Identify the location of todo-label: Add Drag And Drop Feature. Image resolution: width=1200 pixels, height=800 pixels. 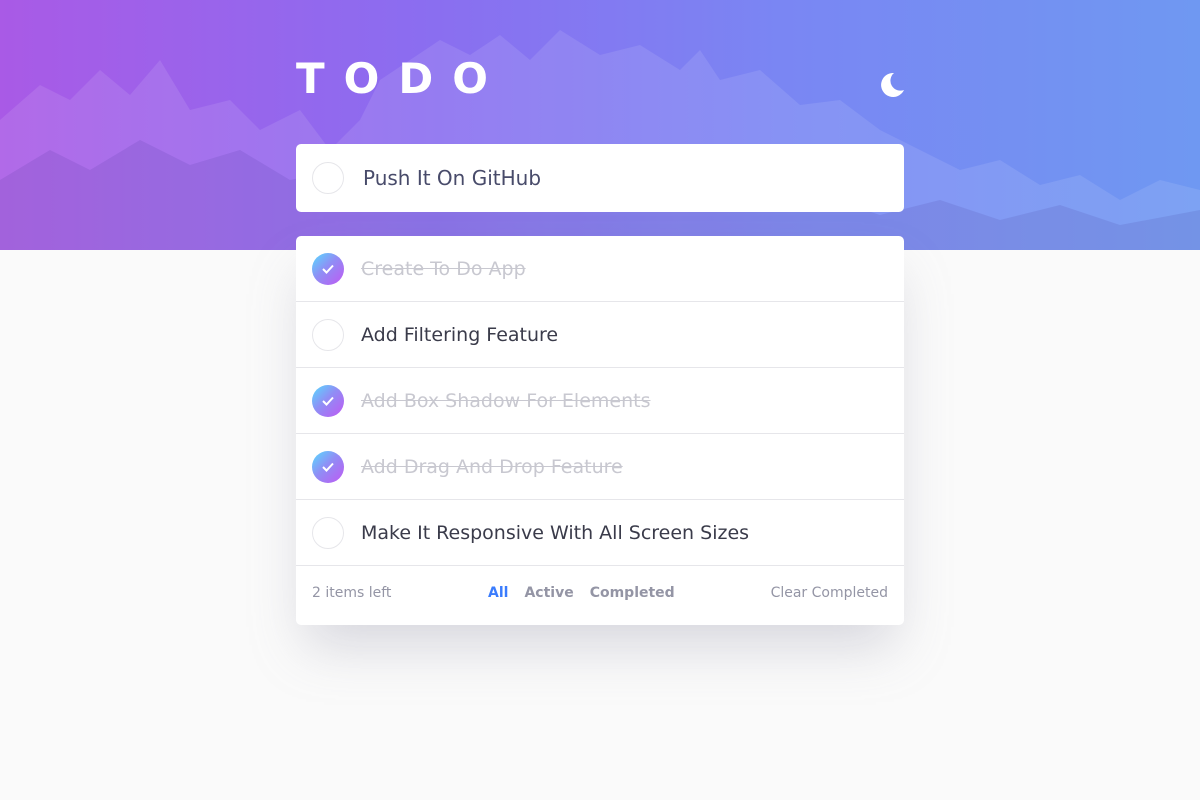
(492, 466).